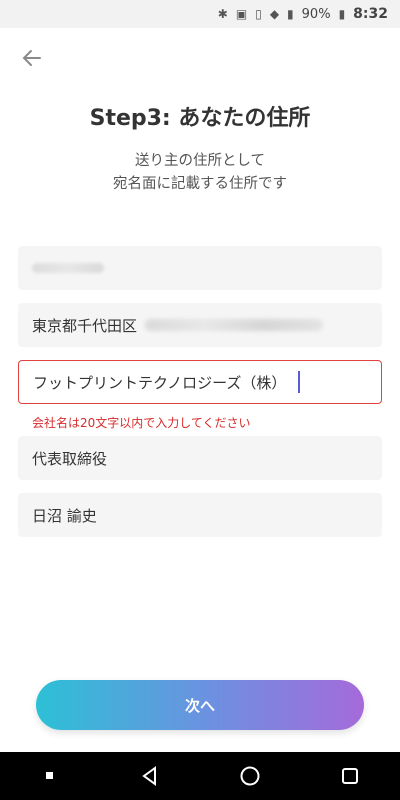  Describe the element at coordinates (370, 14) in the screenshot. I see `clock-time: 8:32` at that location.